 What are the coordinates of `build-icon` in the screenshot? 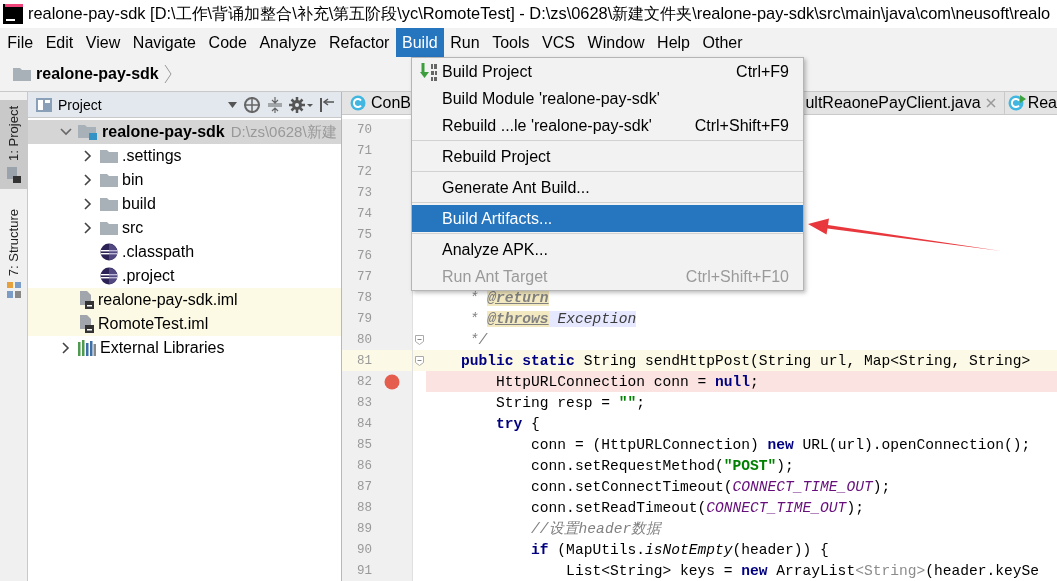 It's located at (429, 71).